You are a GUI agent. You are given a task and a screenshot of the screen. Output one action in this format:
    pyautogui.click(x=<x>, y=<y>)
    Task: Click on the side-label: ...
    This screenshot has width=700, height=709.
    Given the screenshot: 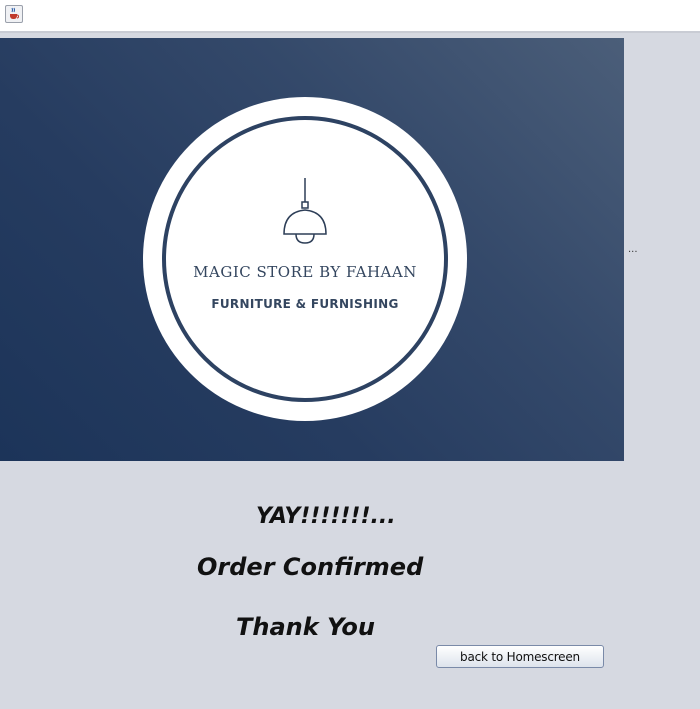 What is the action you would take?
    pyautogui.click(x=633, y=249)
    